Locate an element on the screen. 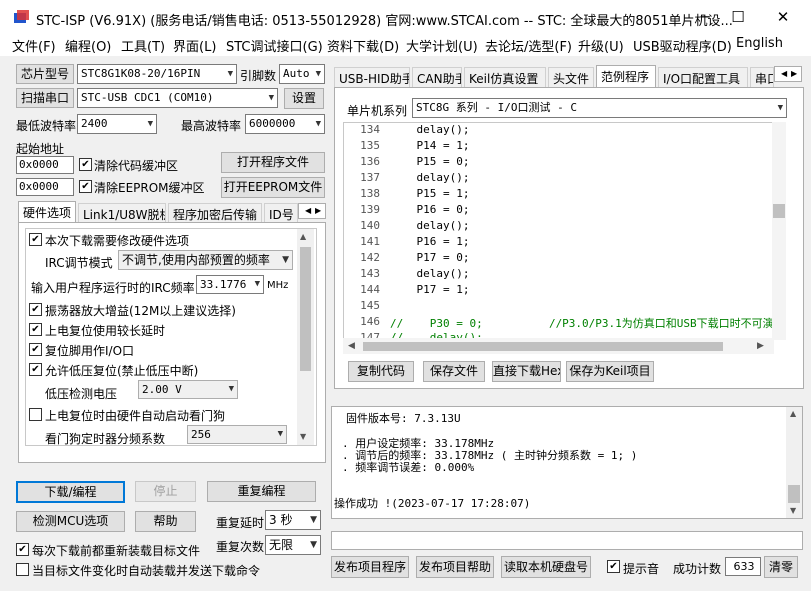 The image size is (811, 591). tab-hardware-options: 硬件选项 is located at coordinates (47, 212).